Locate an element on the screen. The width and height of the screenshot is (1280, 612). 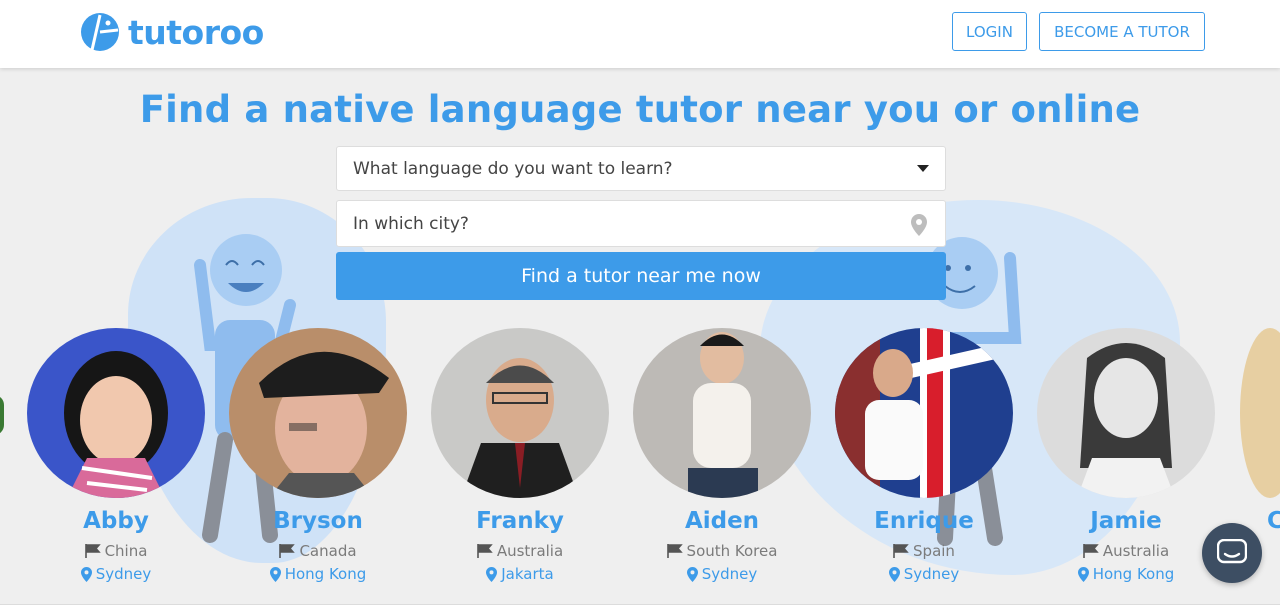
chat-icon is located at coordinates (1232, 551).